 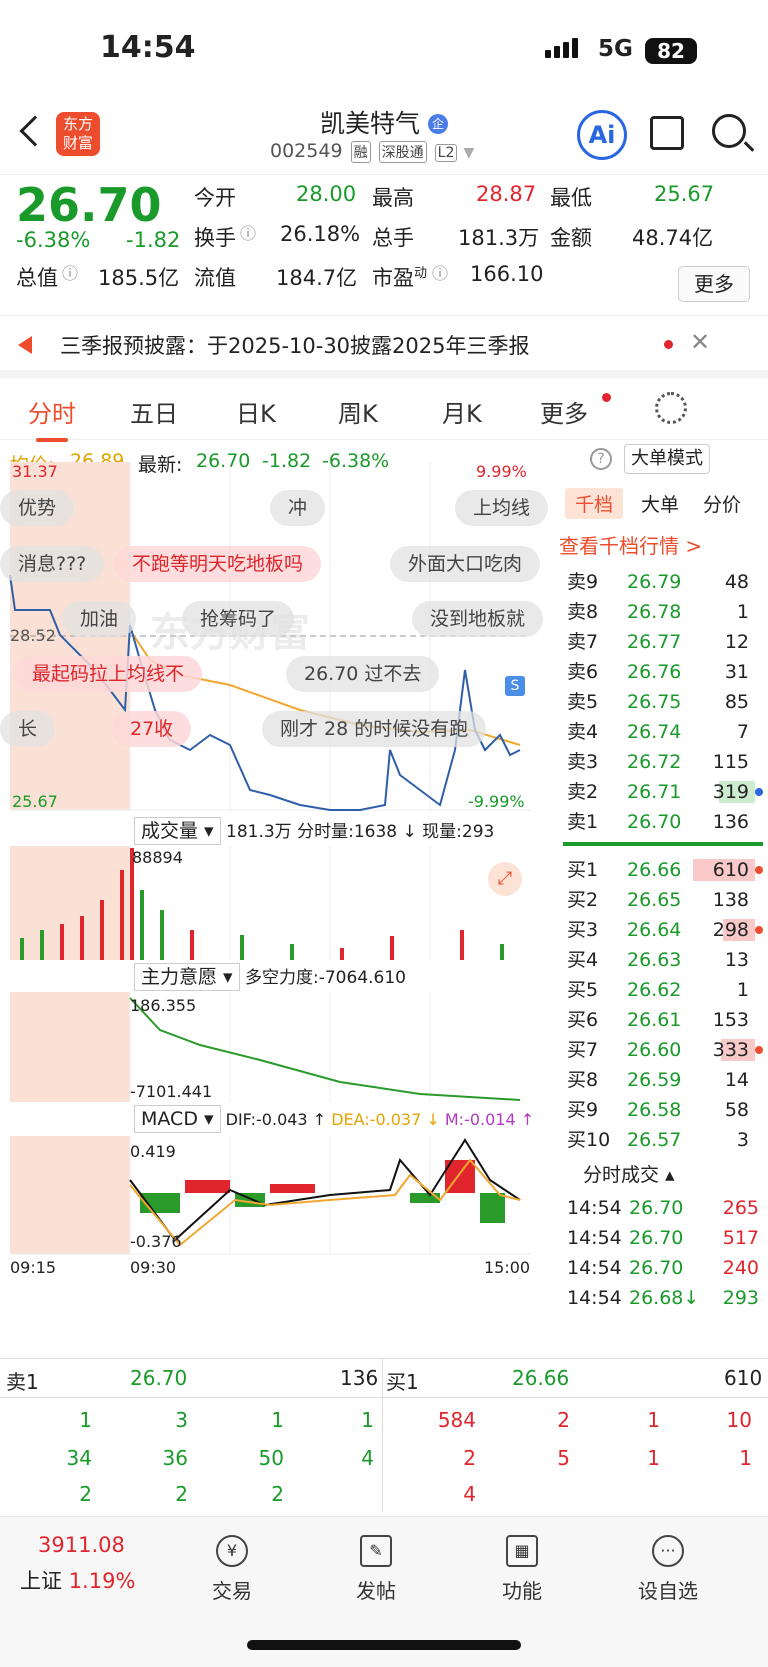 I want to click on tag-margin: 融, so click(x=360, y=152).